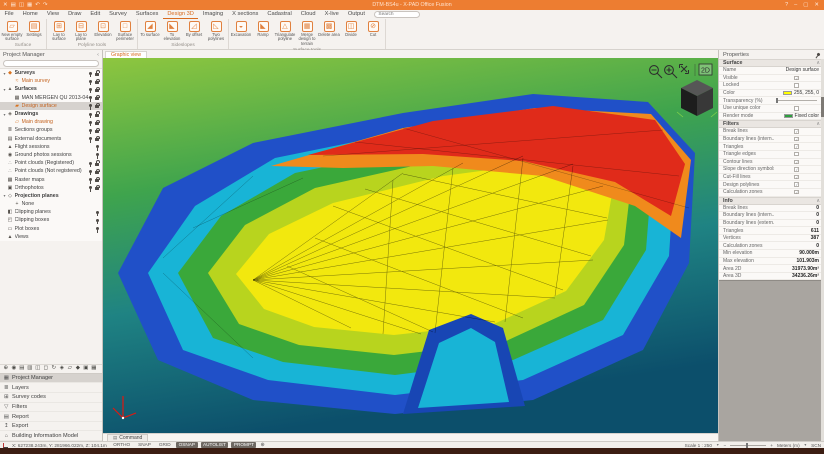 Image resolution: width=824 pixels, height=454 pixels. What do you see at coordinates (796, 100) in the screenshot?
I see `transparency-slider` at bounding box center [796, 100].